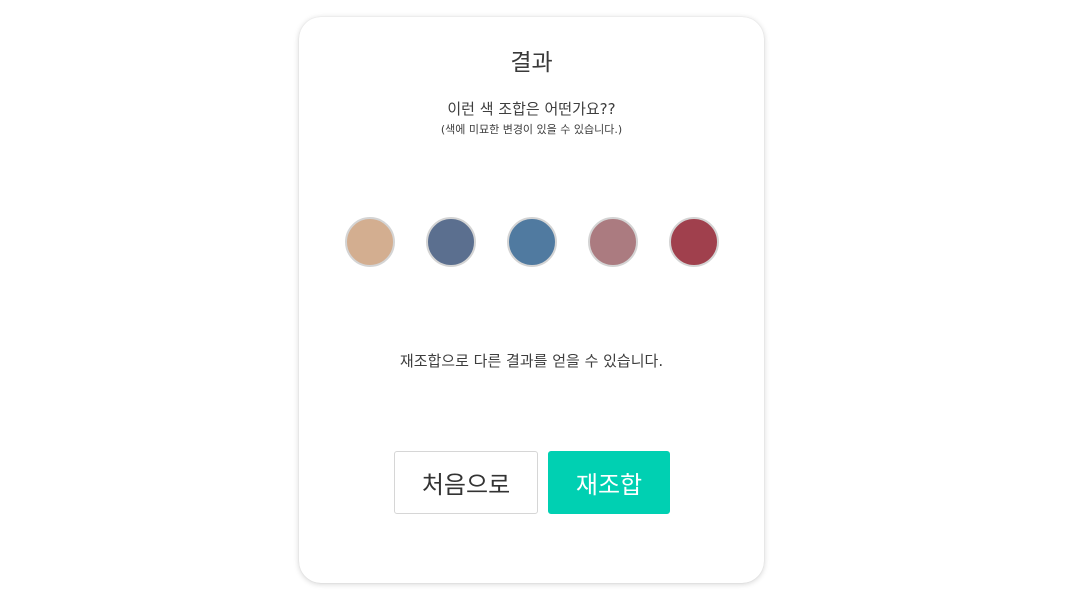 The image size is (1066, 606). What do you see at coordinates (531, 63) in the screenshot?
I see `result-title: 결과` at bounding box center [531, 63].